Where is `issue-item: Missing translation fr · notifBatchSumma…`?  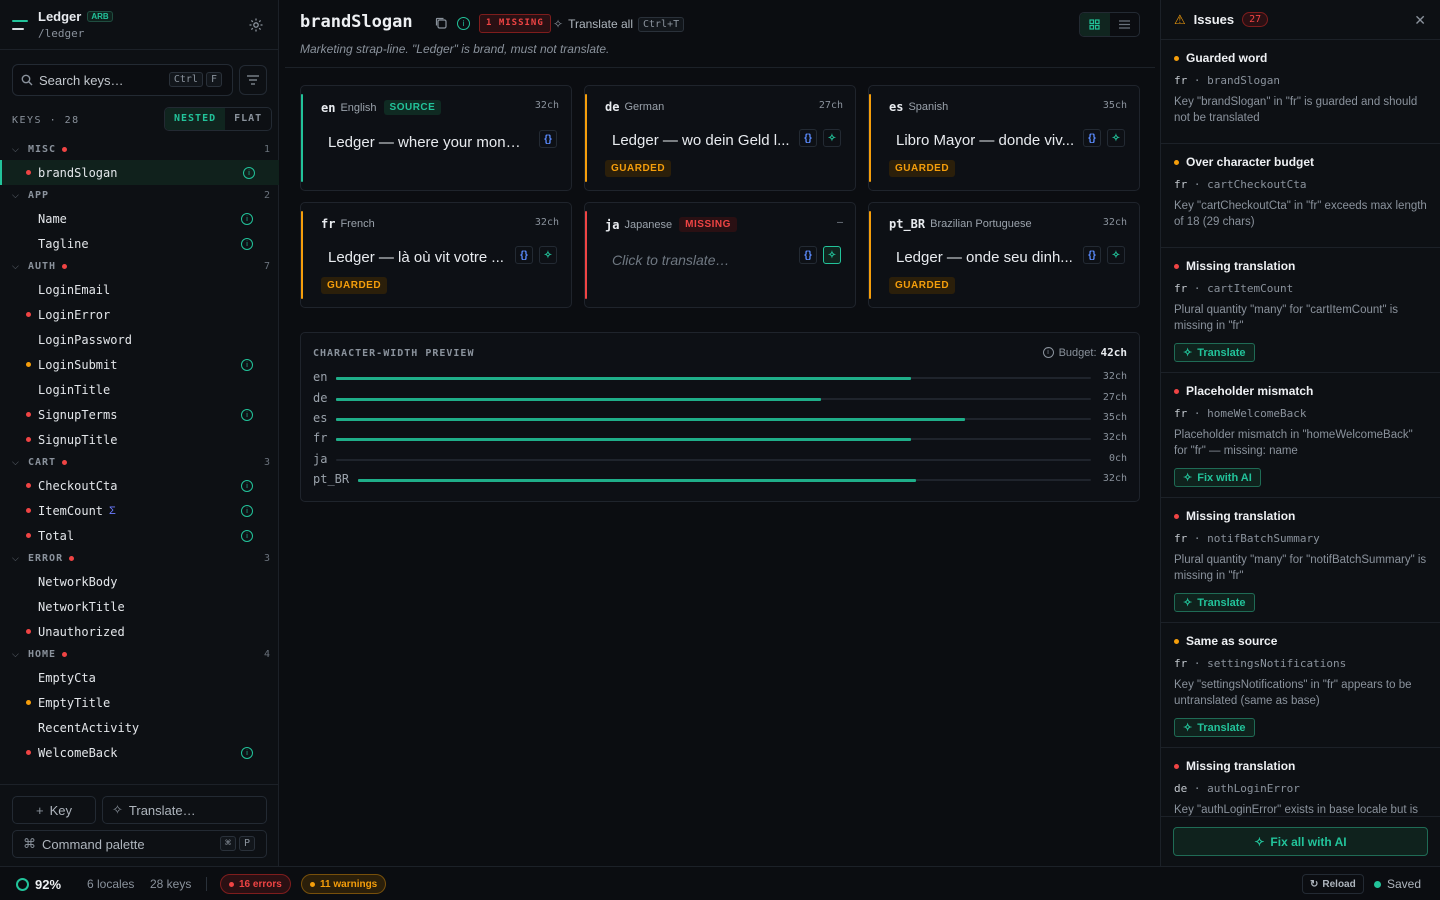 issue-item: Missing translation fr · notifBatchSumma… is located at coordinates (1300, 560).